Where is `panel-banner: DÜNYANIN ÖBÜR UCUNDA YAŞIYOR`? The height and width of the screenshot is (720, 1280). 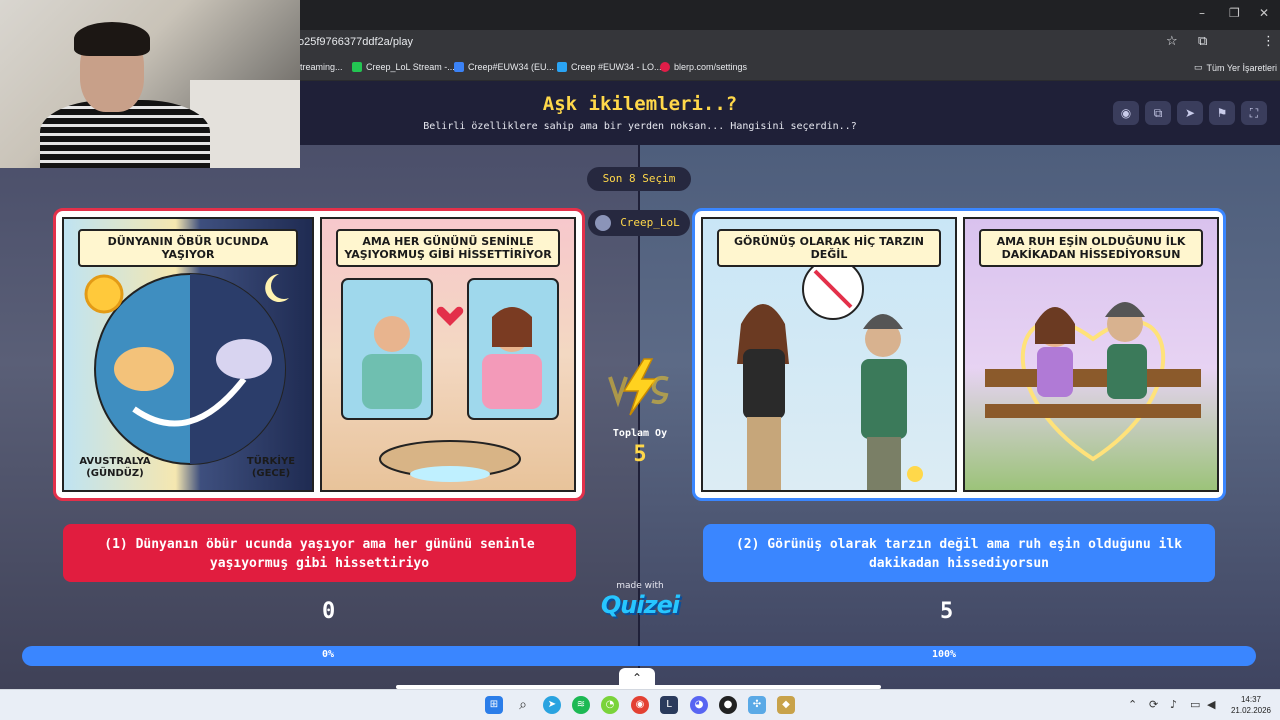
panel-banner: DÜNYANIN ÖBÜR UCUNDA YAŞIYOR is located at coordinates (188, 248).